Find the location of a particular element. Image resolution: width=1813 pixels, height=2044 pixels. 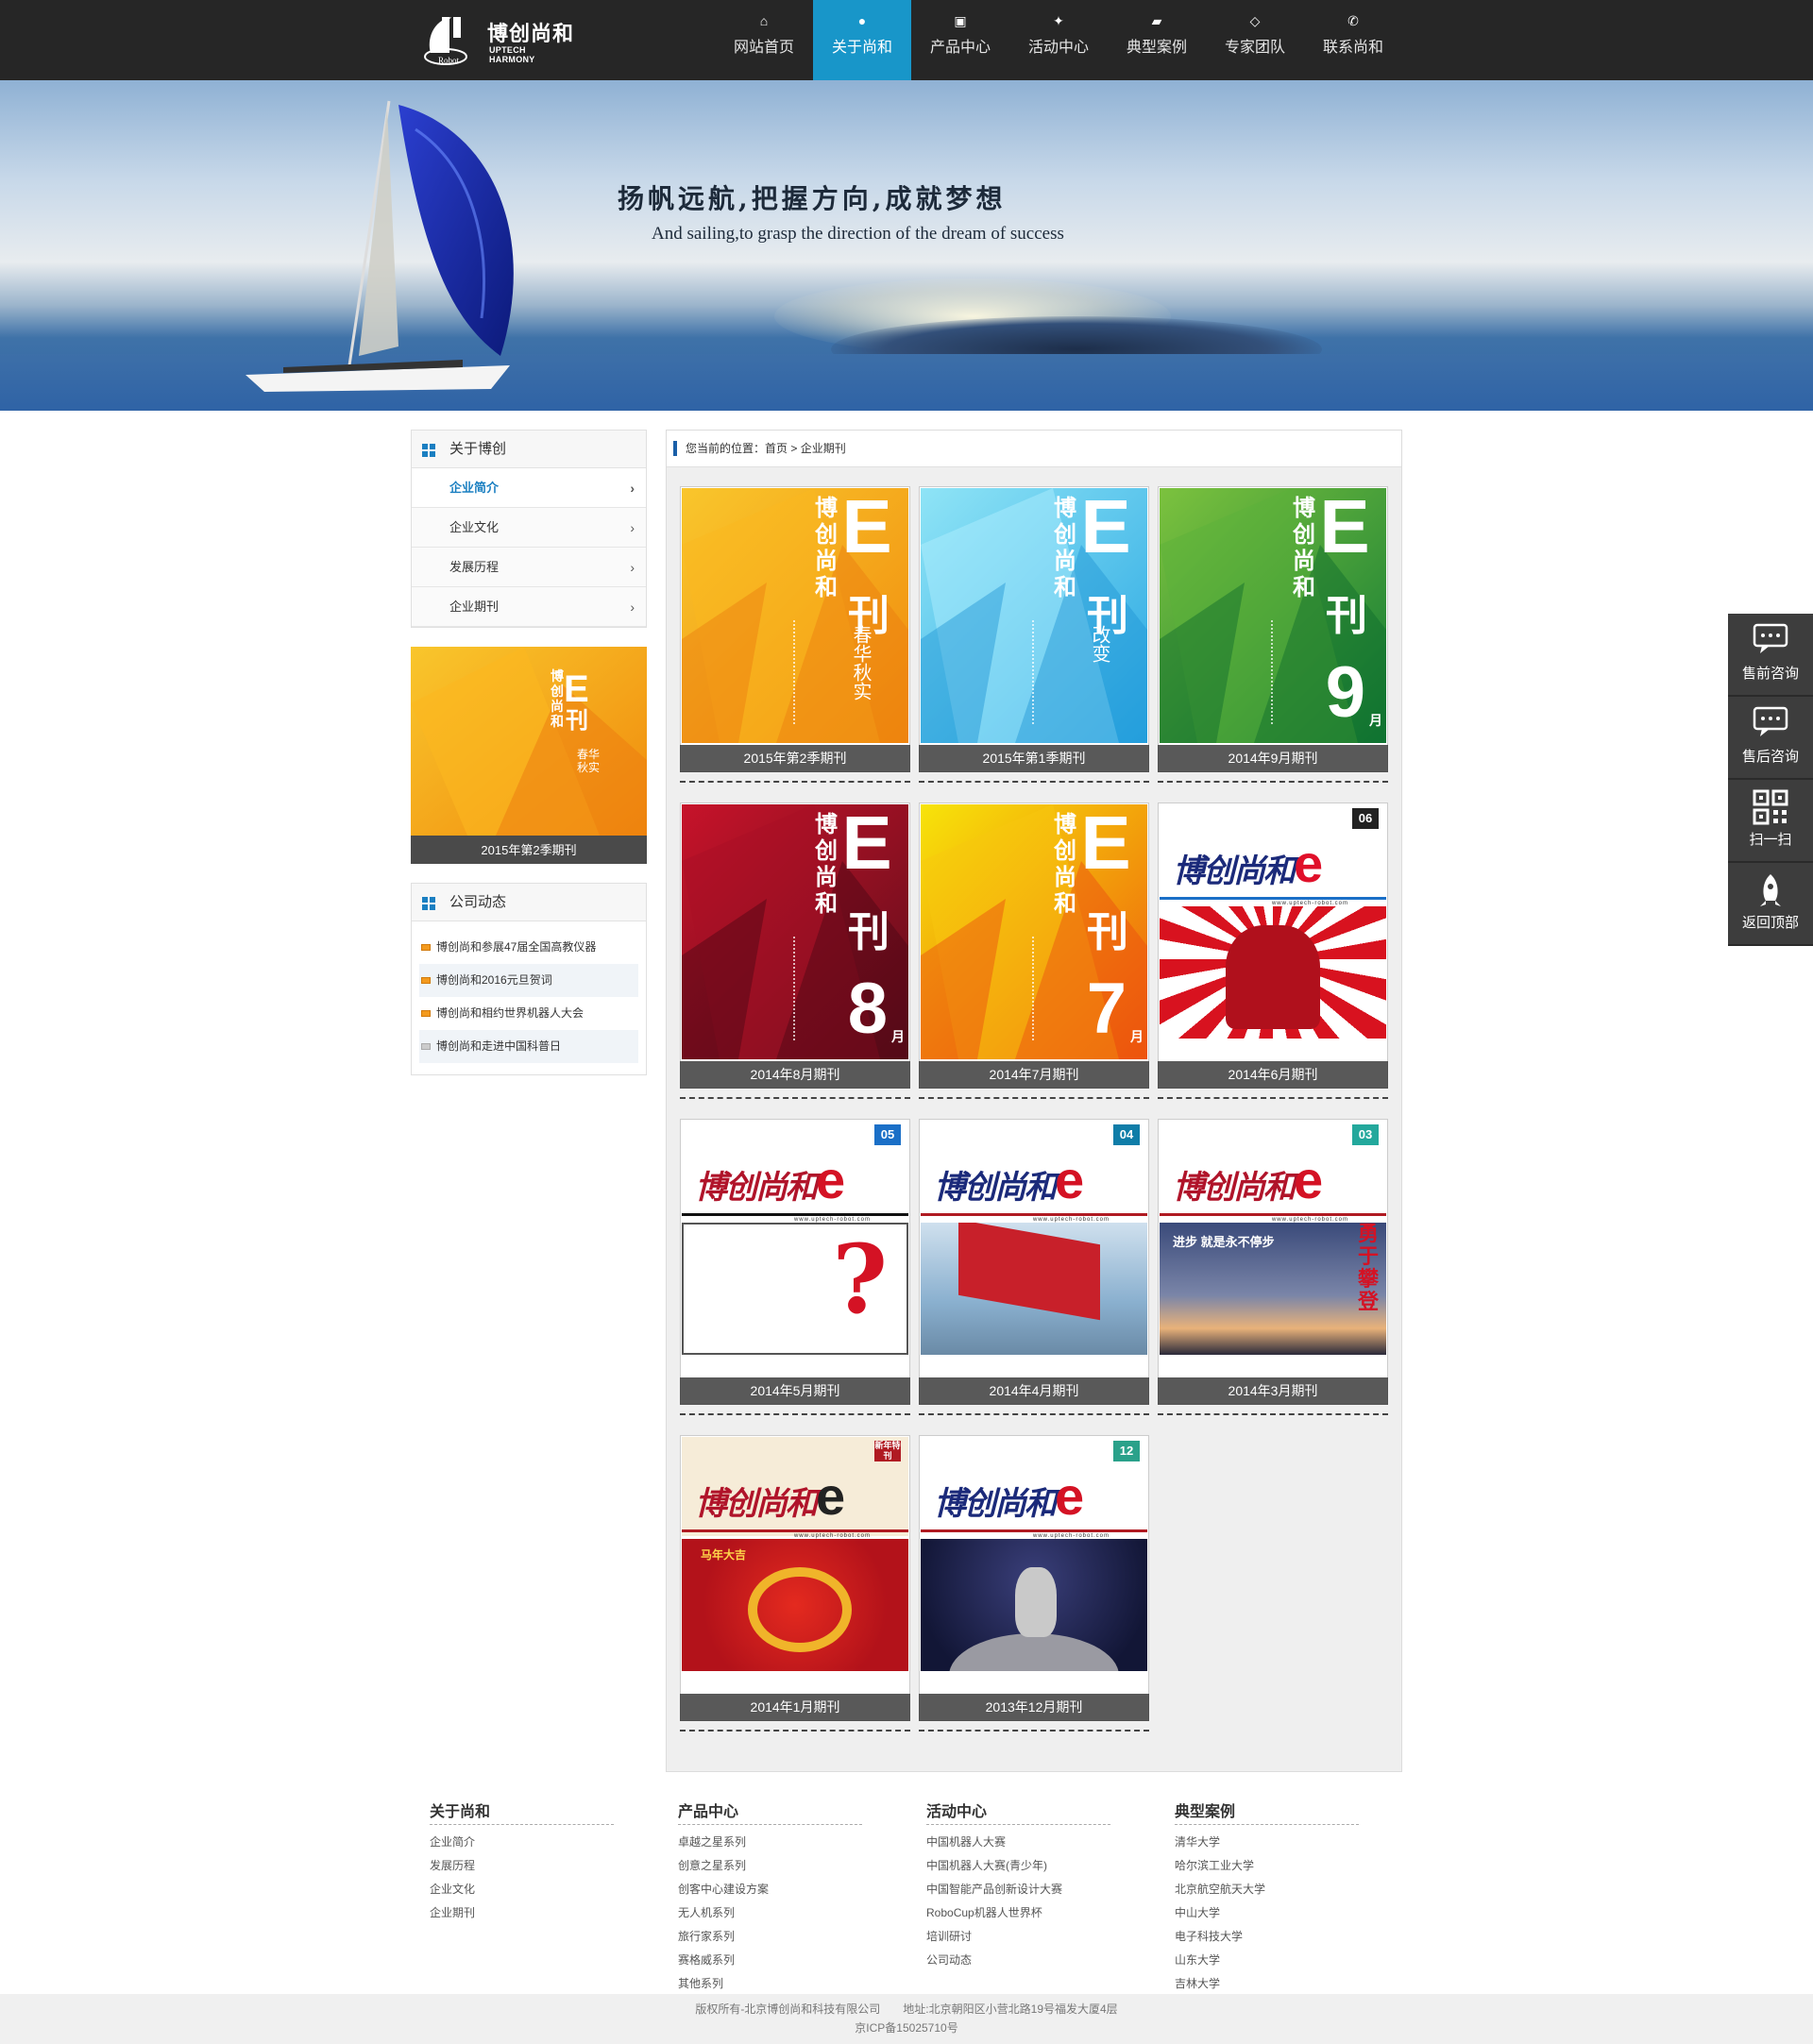

cover-brand: 博创尚和e is located at coordinates (1248, 1179).